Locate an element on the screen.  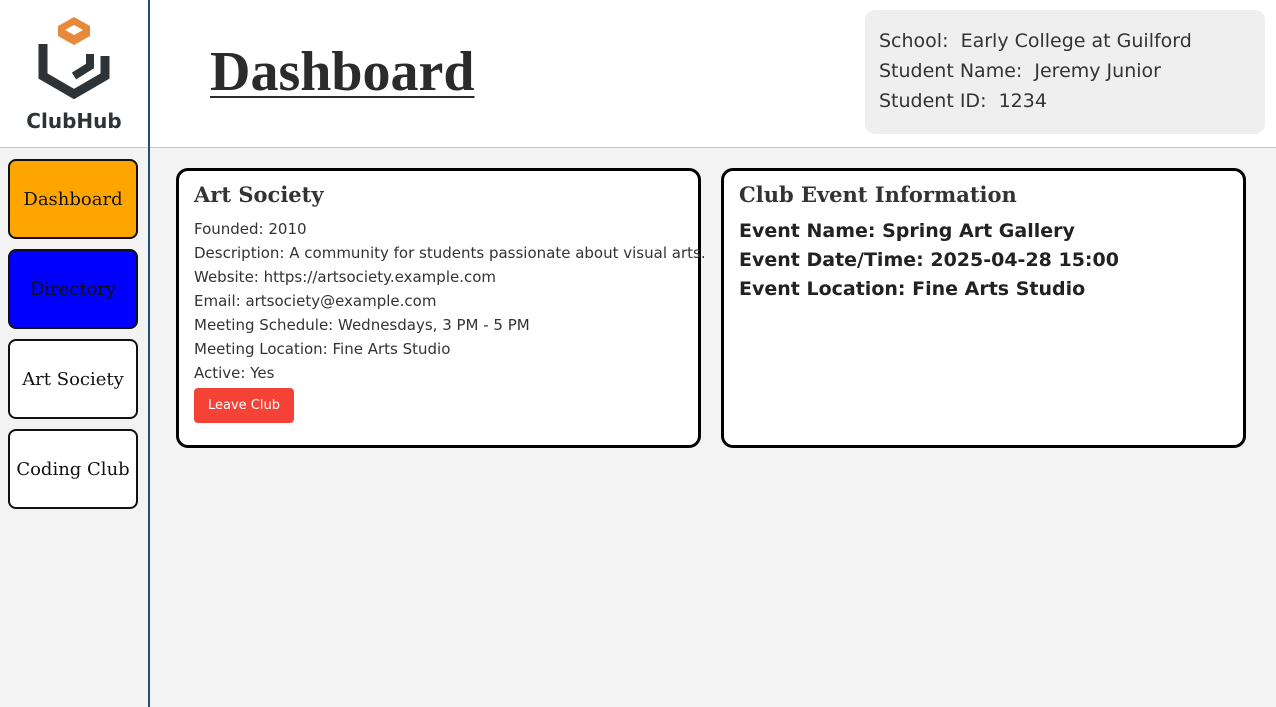
brand-name: ClubHub is located at coordinates (74, 121).